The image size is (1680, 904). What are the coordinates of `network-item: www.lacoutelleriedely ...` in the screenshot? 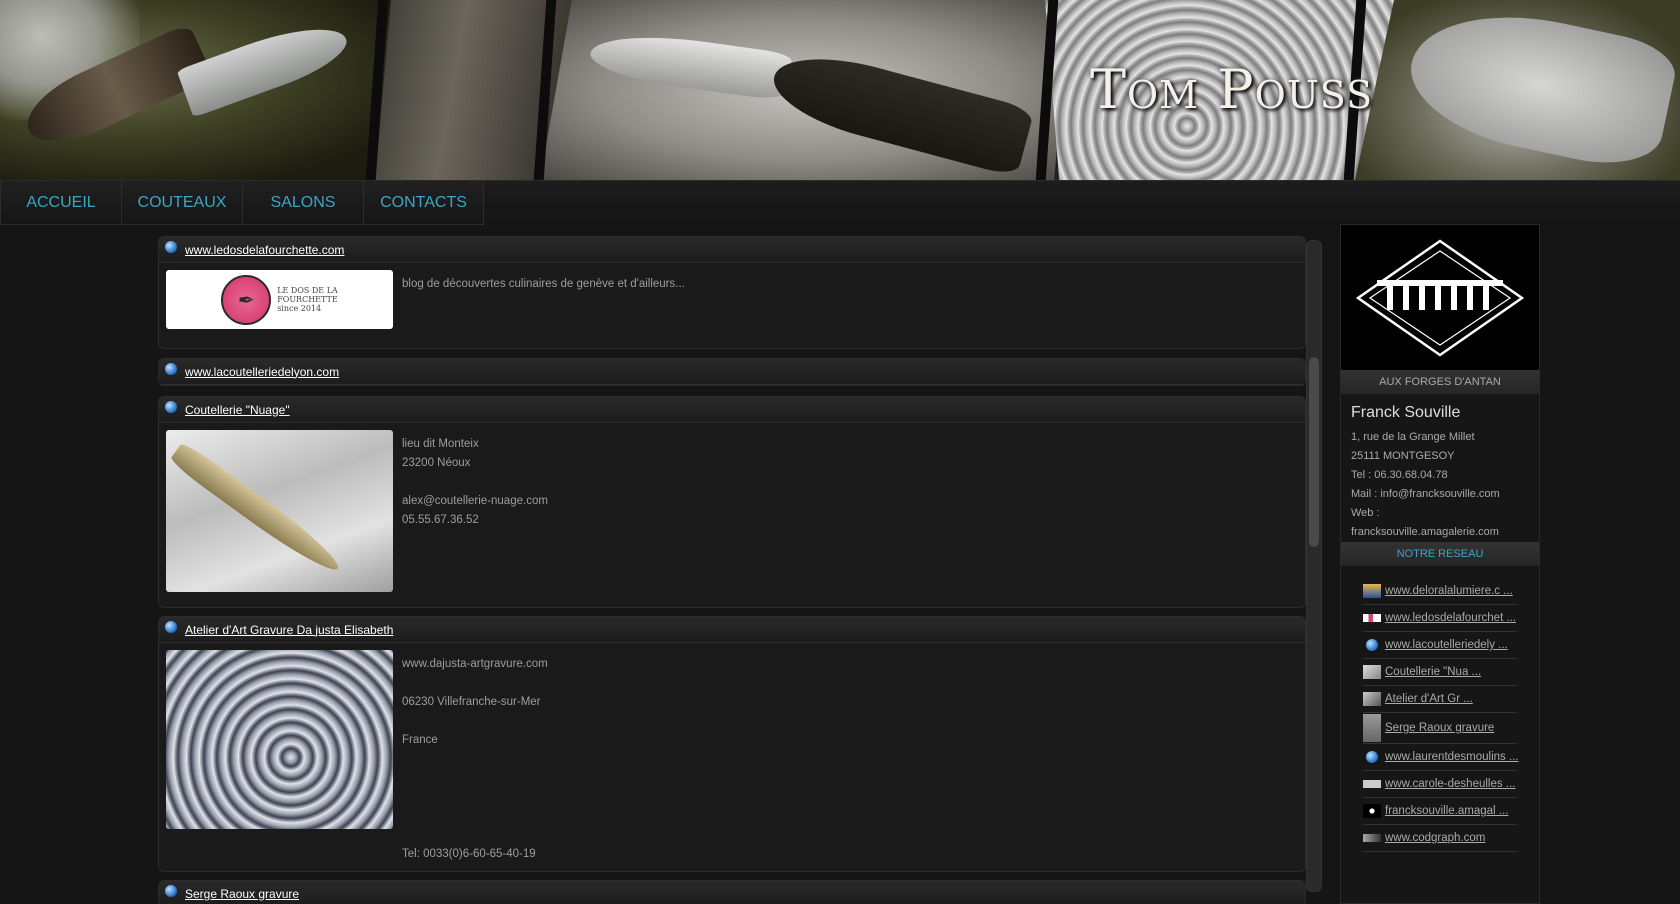 It's located at (1440, 645).